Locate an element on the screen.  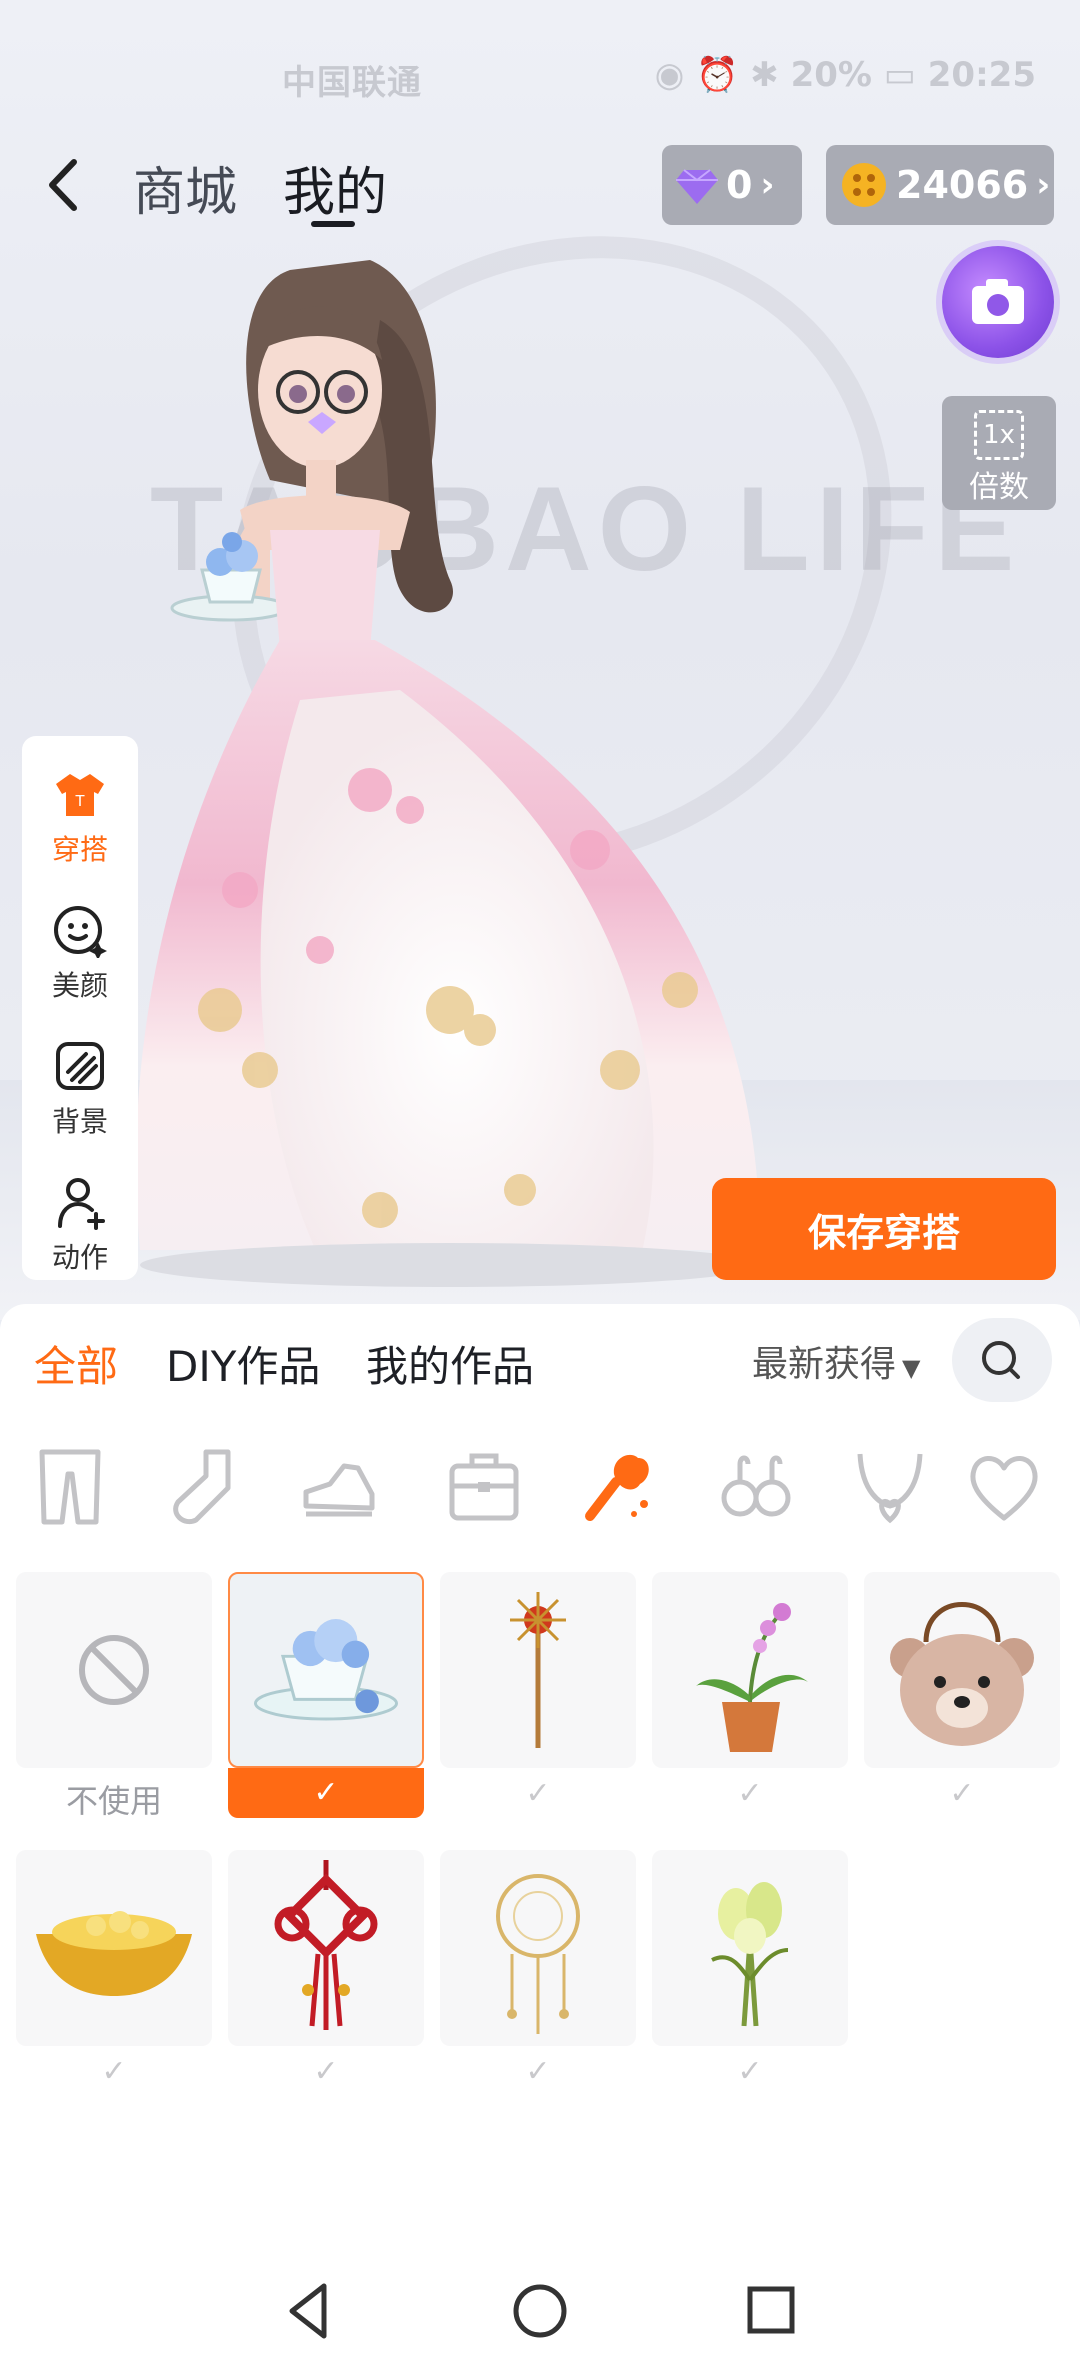
side-item-label: 穿搭 is located at coordinates (79, 849).